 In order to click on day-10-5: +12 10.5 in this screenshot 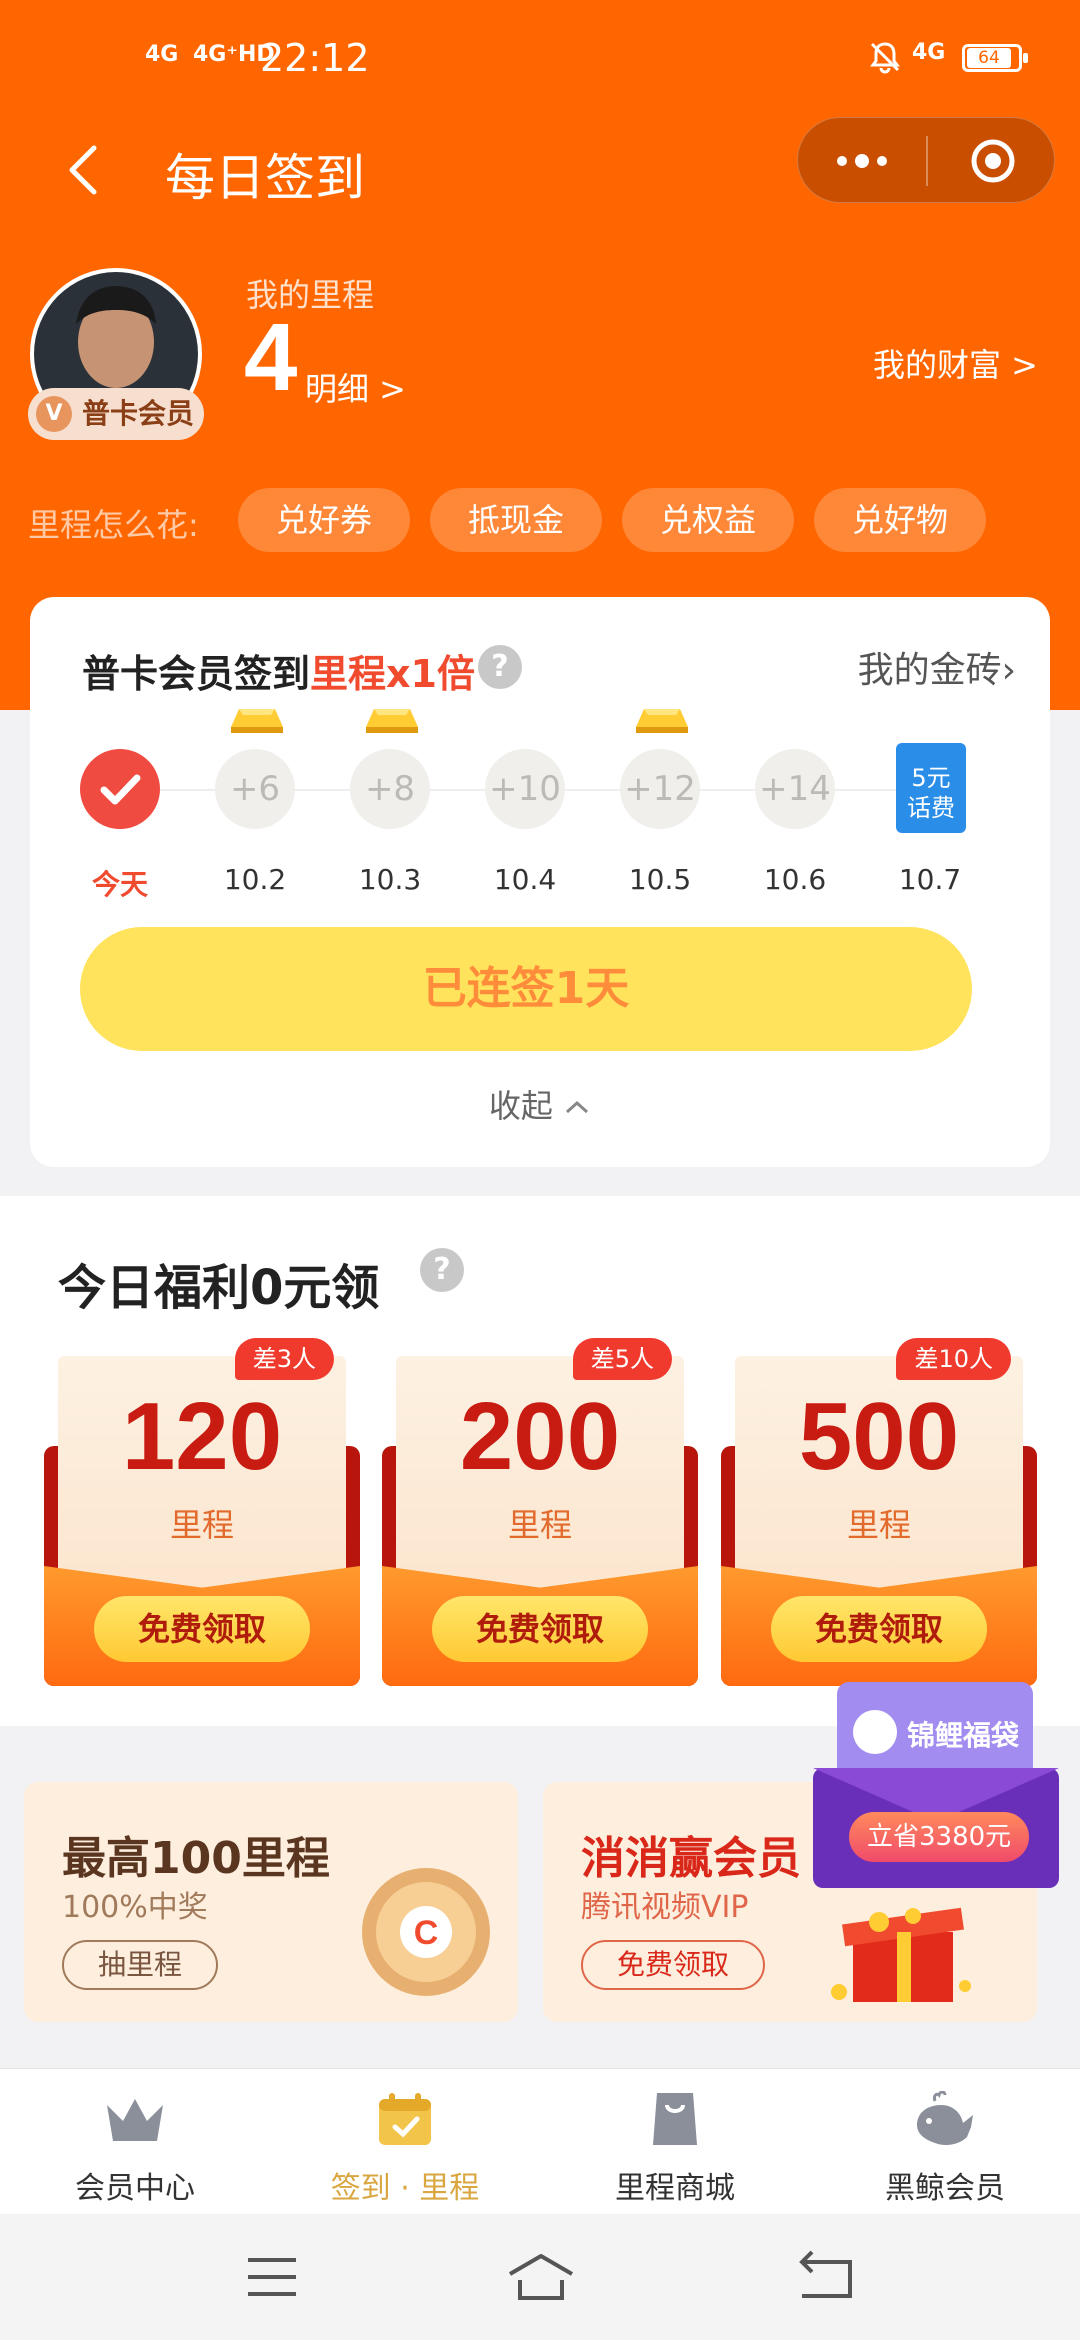, I will do `click(660, 800)`.